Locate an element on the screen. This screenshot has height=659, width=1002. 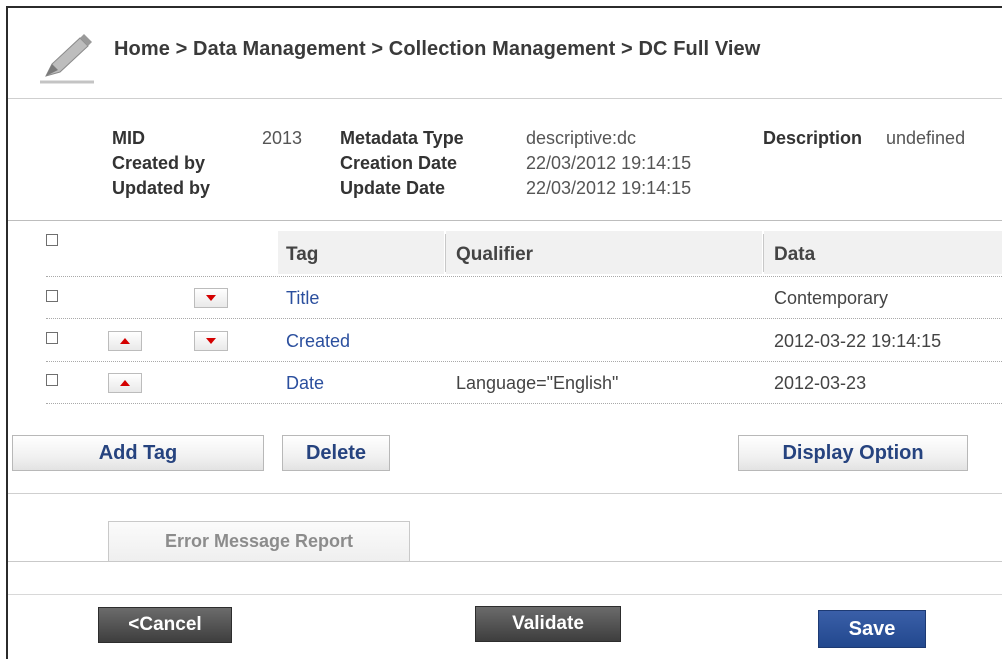
tab-error-message-report: Error Message Report is located at coordinates (259, 541).